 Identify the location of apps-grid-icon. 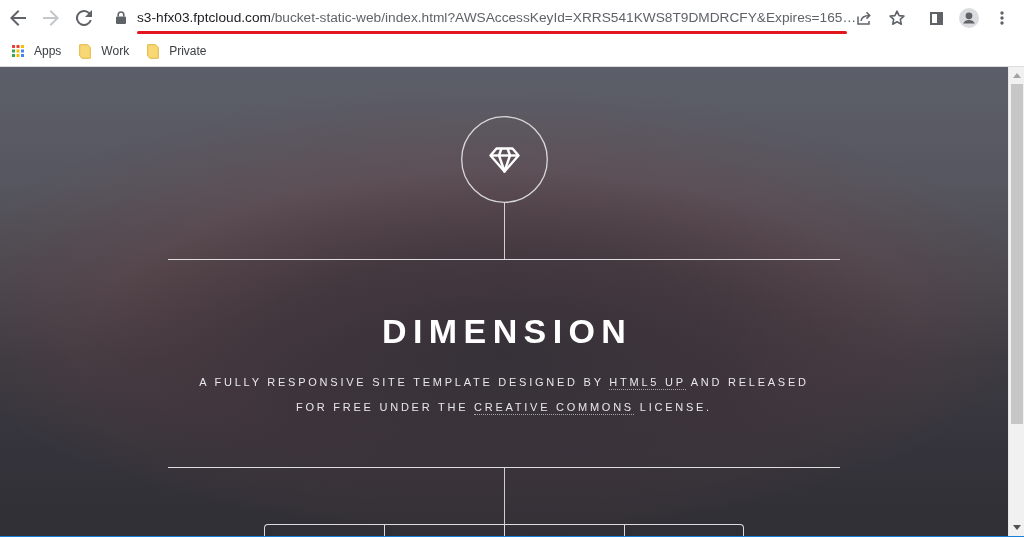
(18, 51).